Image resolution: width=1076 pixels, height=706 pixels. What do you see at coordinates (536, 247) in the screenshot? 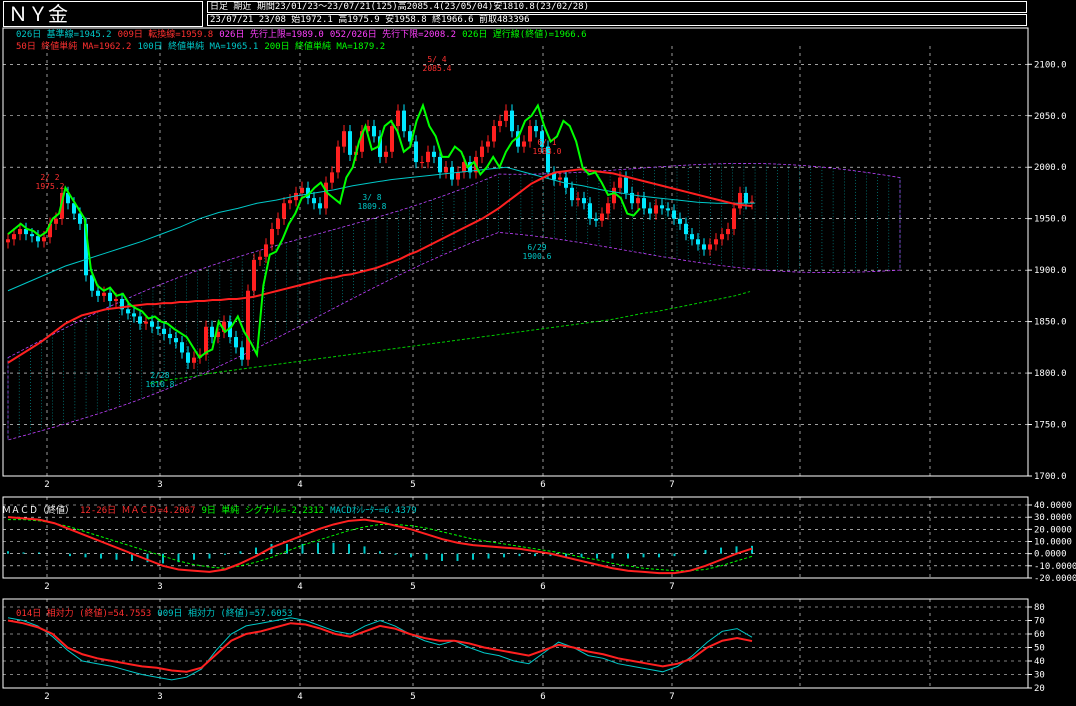
I see `price-annotation-date: 6/29` at bounding box center [536, 247].